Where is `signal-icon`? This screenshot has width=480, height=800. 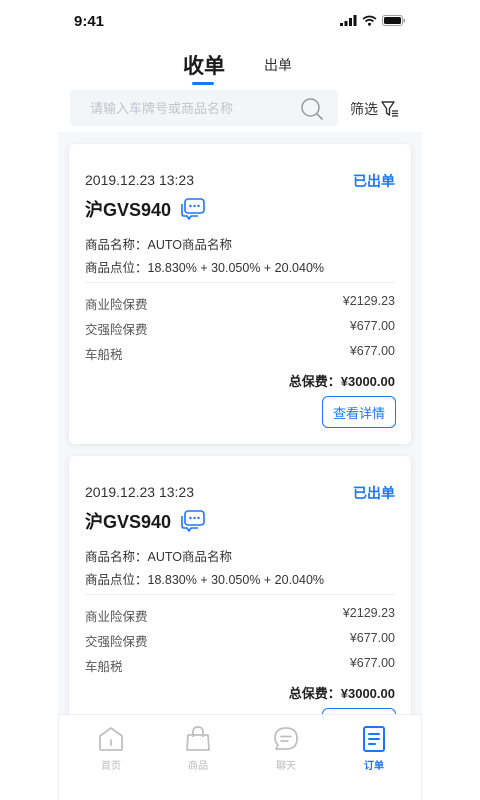 signal-icon is located at coordinates (348, 20).